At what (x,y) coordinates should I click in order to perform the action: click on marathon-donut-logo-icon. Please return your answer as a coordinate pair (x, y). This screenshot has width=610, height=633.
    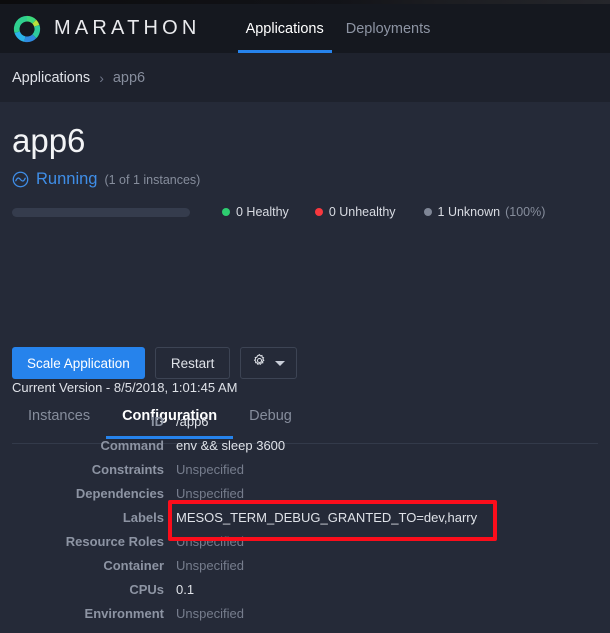
    Looking at the image, I should click on (27, 29).